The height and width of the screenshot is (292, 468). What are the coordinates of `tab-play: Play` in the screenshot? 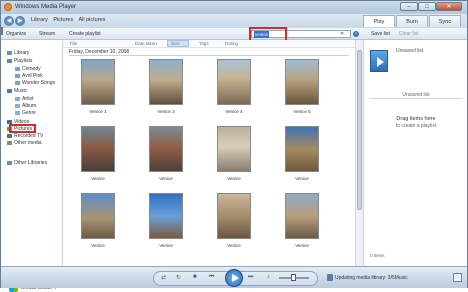 It's located at (379, 21).